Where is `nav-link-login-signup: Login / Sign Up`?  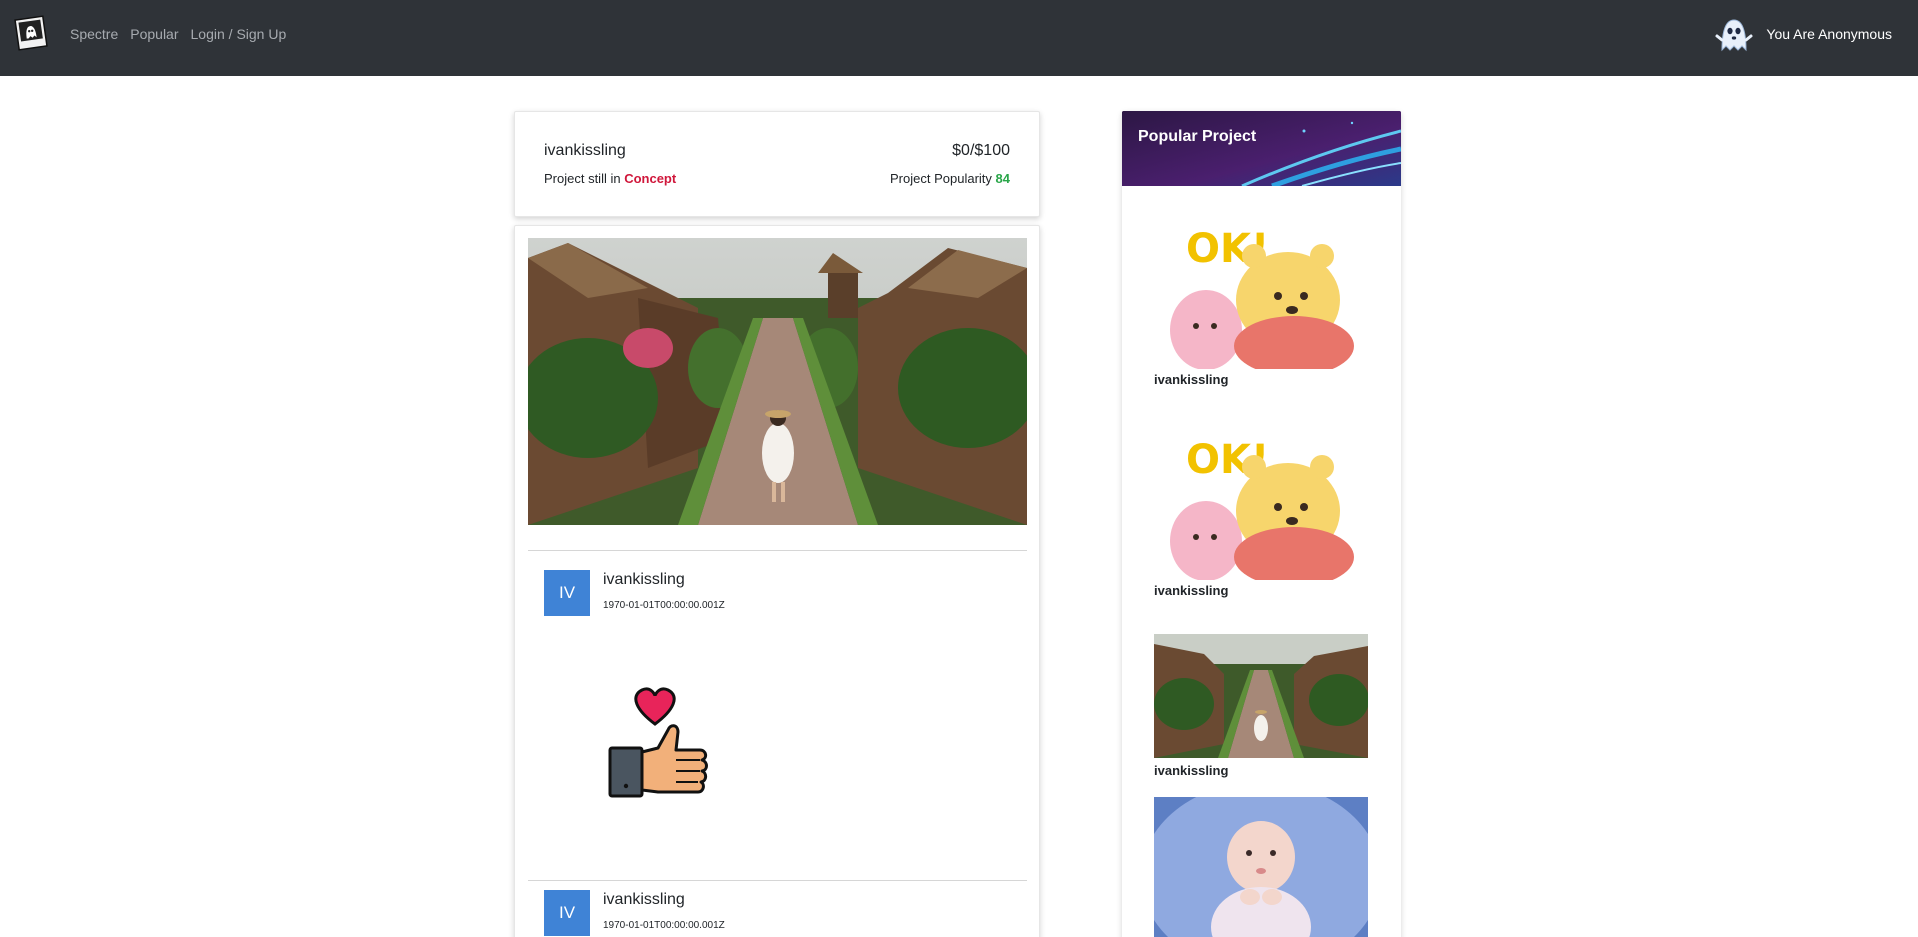
nav-link-login-signup: Login / Sign Up is located at coordinates (239, 34).